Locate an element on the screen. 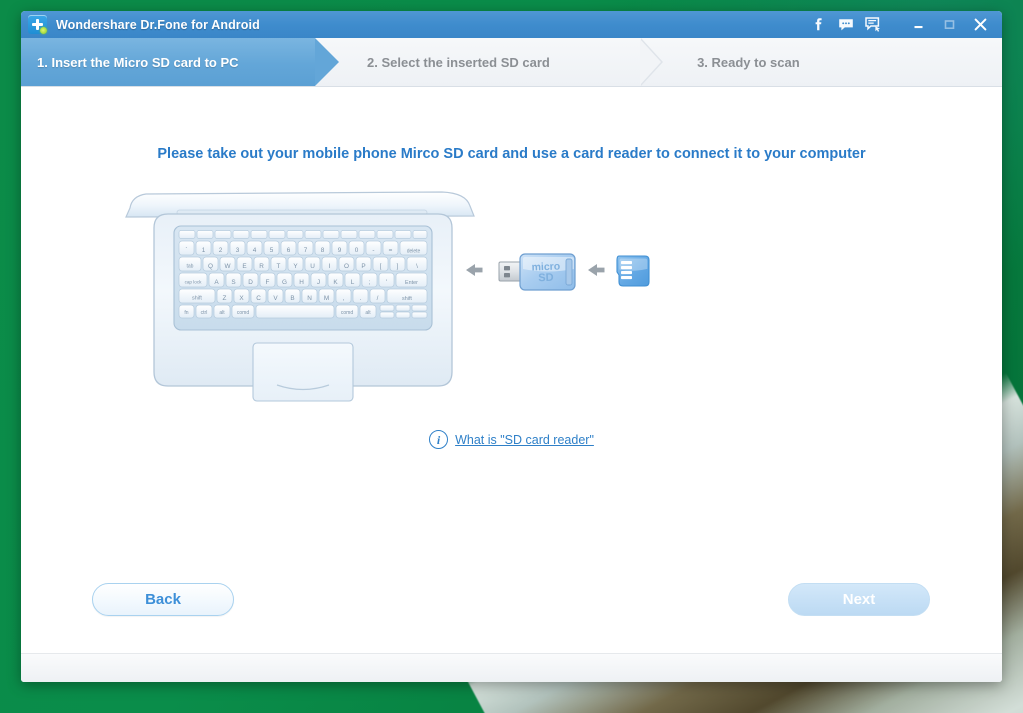  svg-text: 1 is located at coordinates (203, 250).